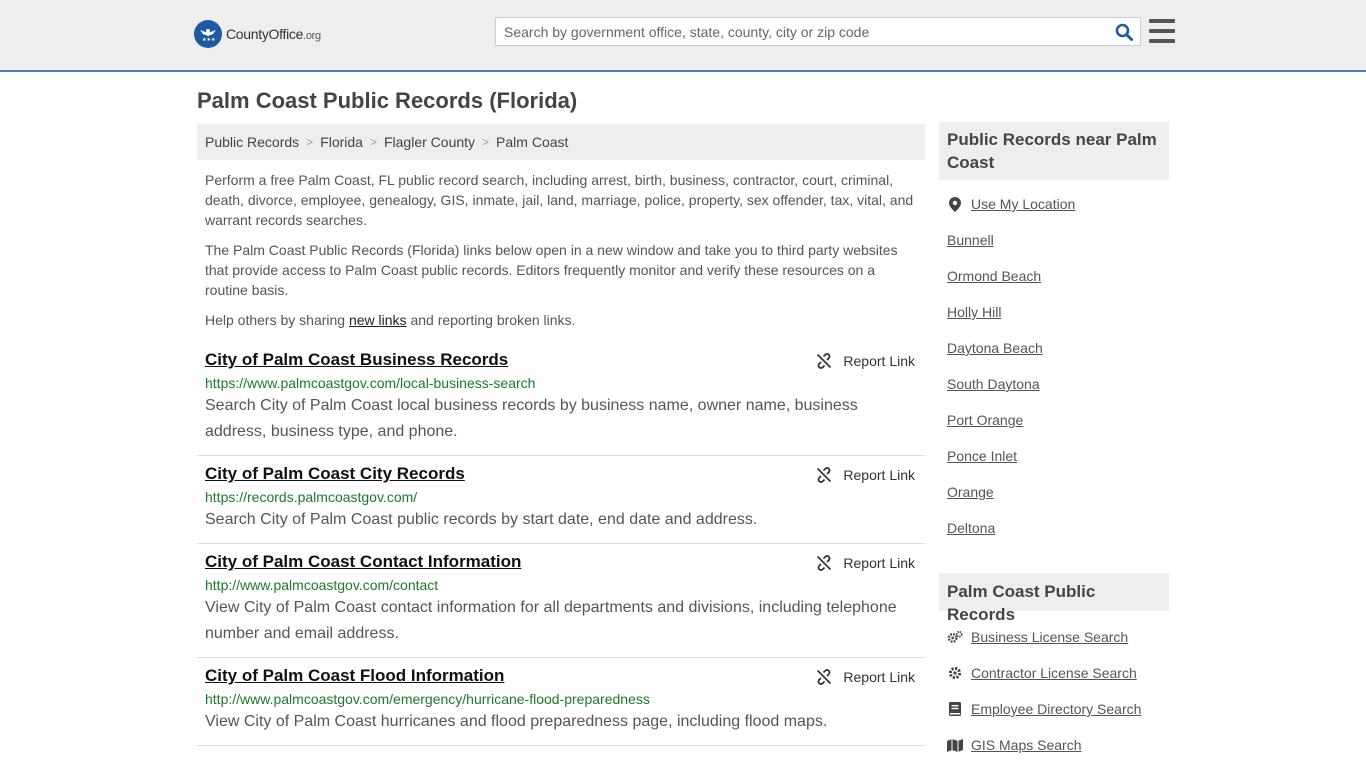 The width and height of the screenshot is (1366, 768). What do you see at coordinates (994, 276) in the screenshot?
I see `nearby-city-link: Ormond Beach` at bounding box center [994, 276].